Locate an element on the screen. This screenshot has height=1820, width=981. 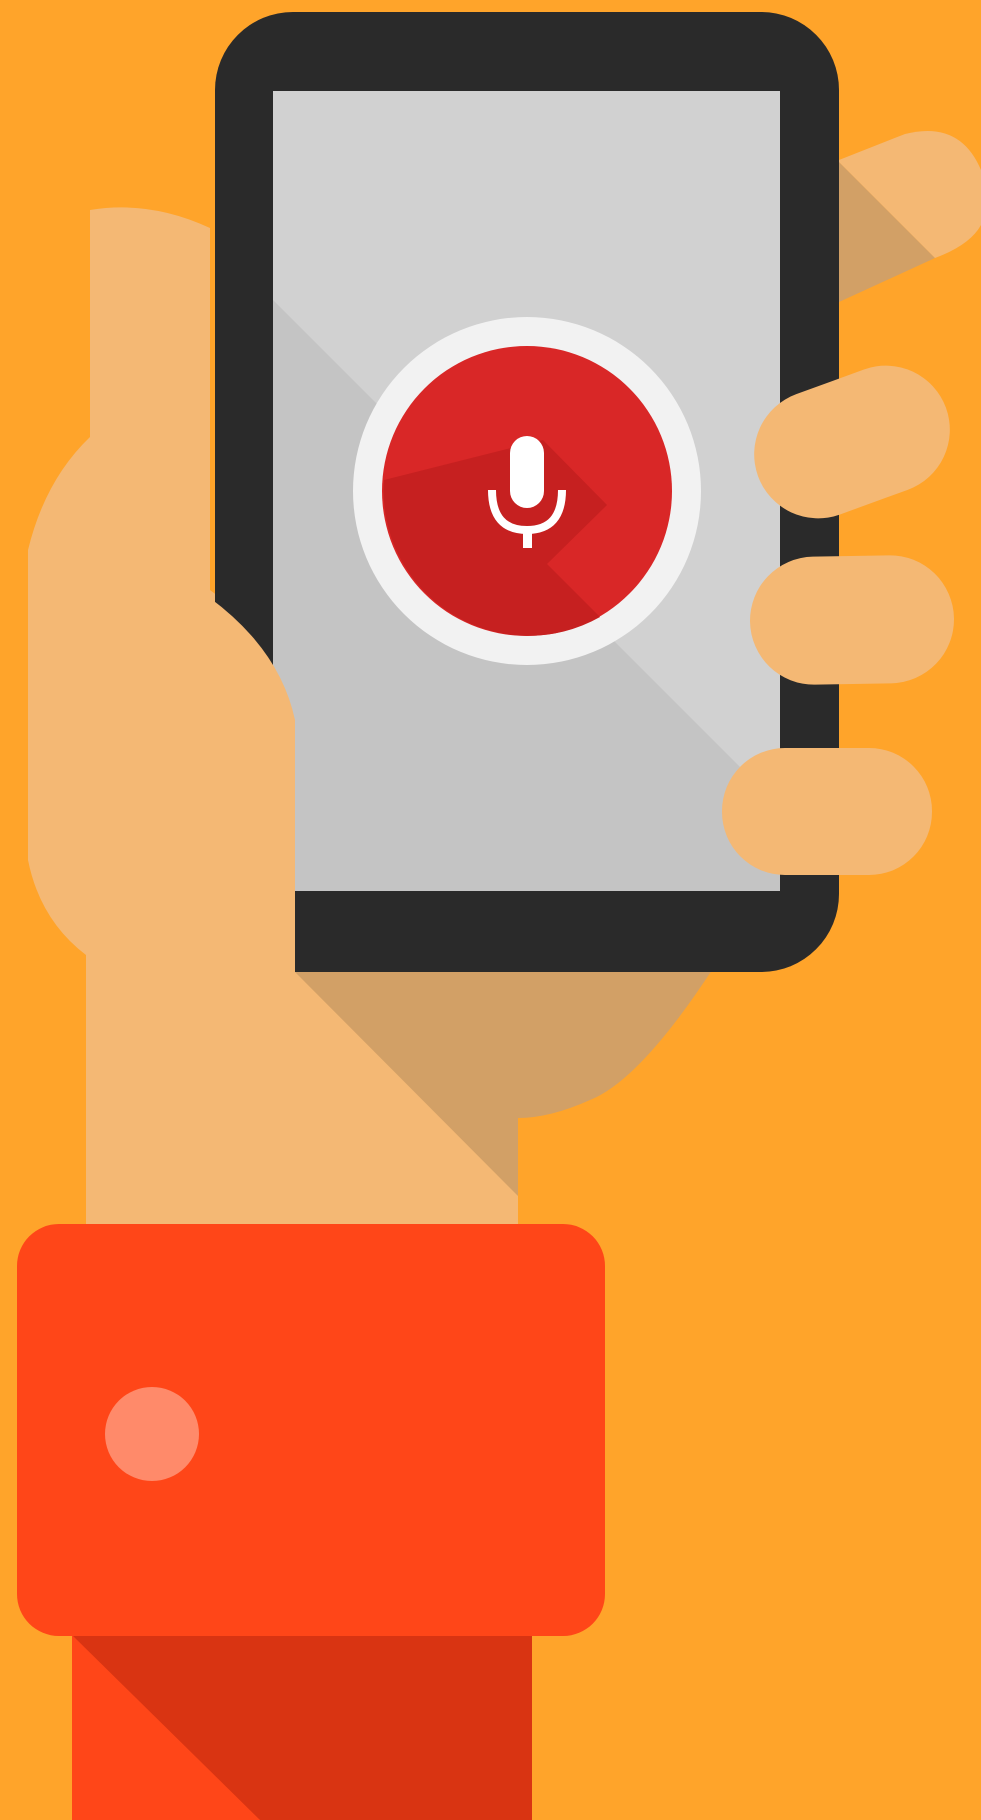
ring-finger is located at coordinates (852, 620).